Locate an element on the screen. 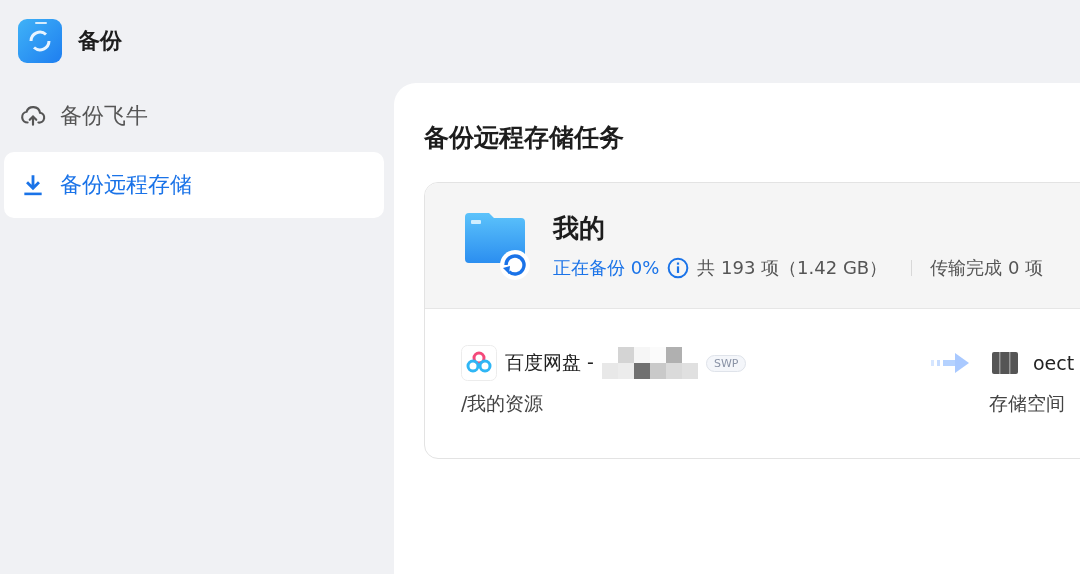 Image resolution: width=1080 pixels, height=574 pixels. folder-sync-icon is located at coordinates (498, 245).